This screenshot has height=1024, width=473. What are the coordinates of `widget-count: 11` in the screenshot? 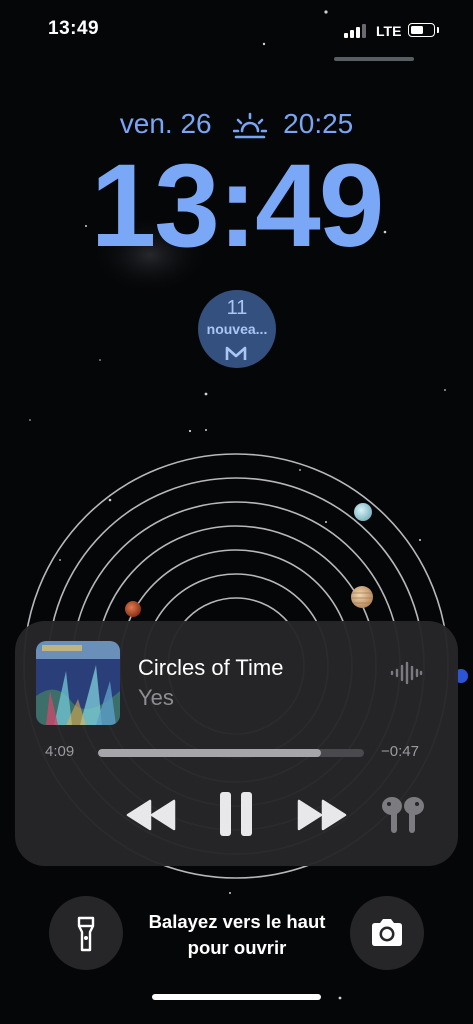 It's located at (237, 308).